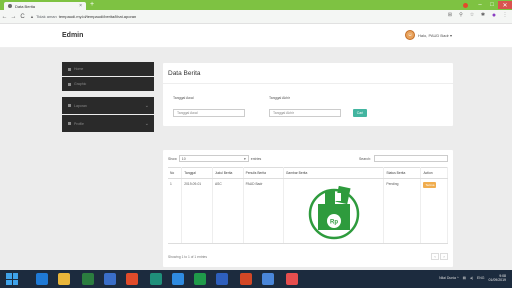 This screenshot has height=288, width=512. I want to click on cari-button: Cari, so click(360, 113).